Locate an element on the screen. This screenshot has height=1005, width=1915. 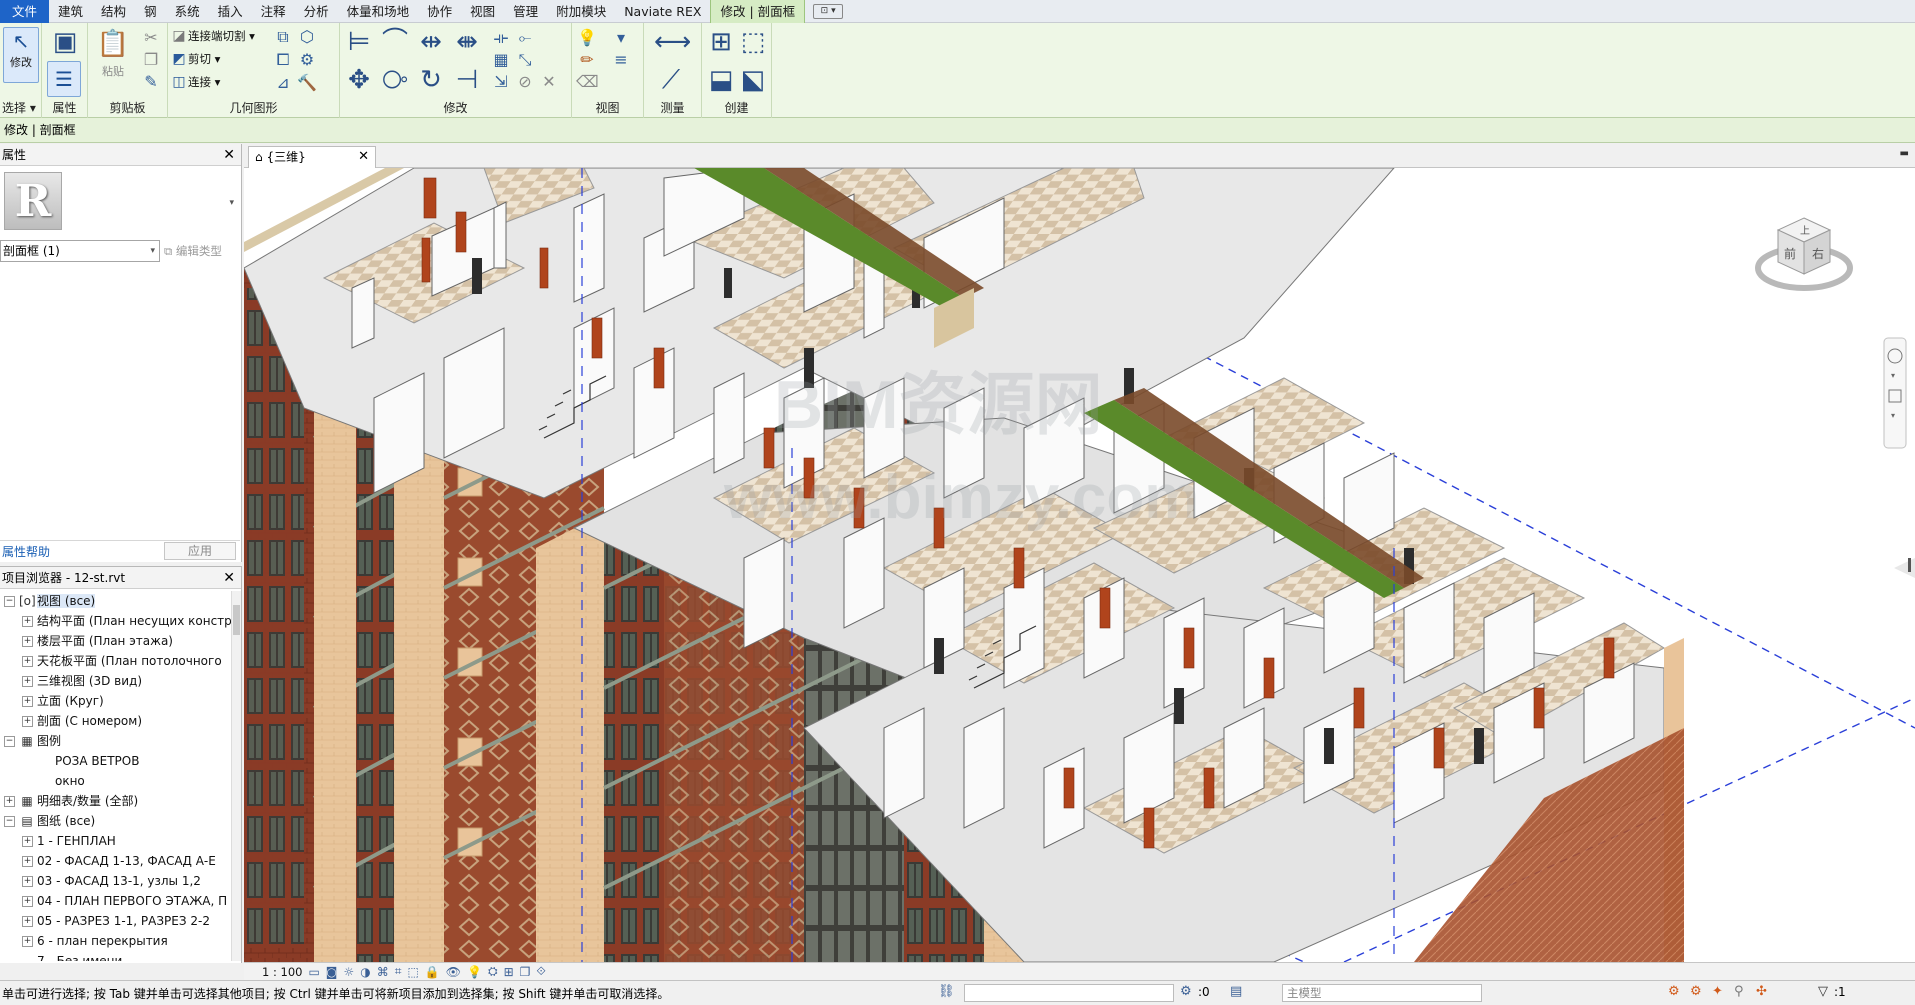
paste-icon: 📋 is located at coordinates (113, 44).